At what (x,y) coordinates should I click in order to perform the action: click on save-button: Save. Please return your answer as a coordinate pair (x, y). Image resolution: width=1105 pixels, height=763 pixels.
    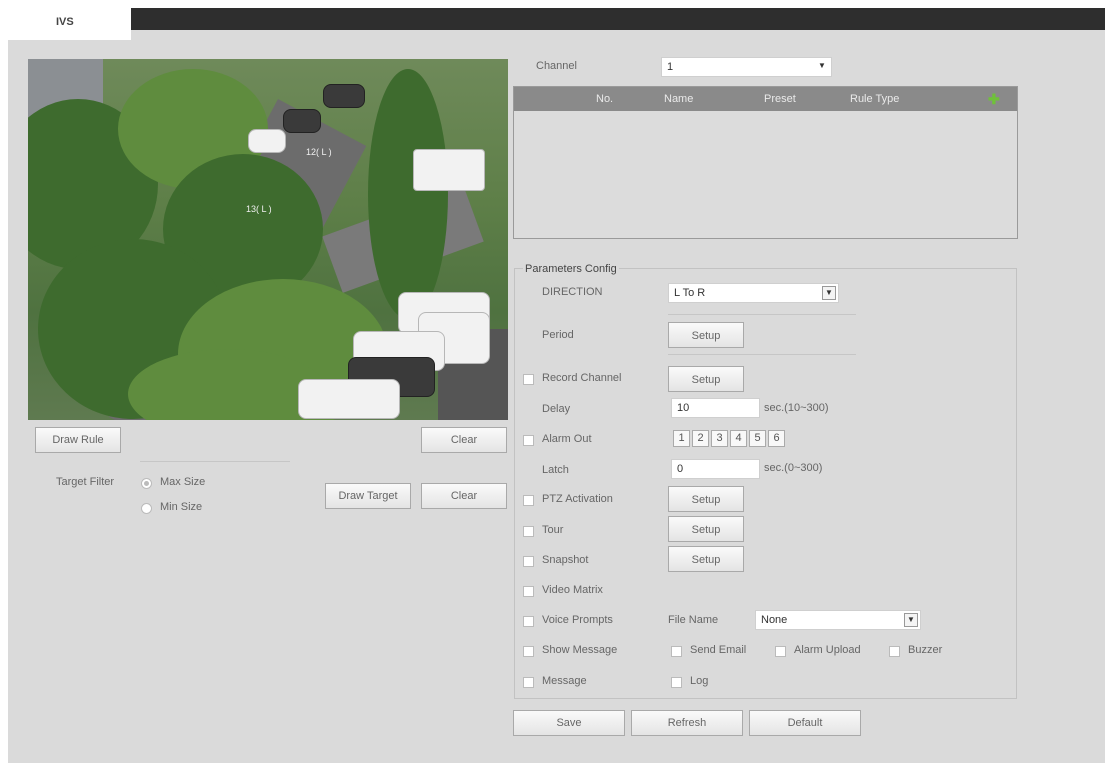
    Looking at the image, I should click on (569, 723).